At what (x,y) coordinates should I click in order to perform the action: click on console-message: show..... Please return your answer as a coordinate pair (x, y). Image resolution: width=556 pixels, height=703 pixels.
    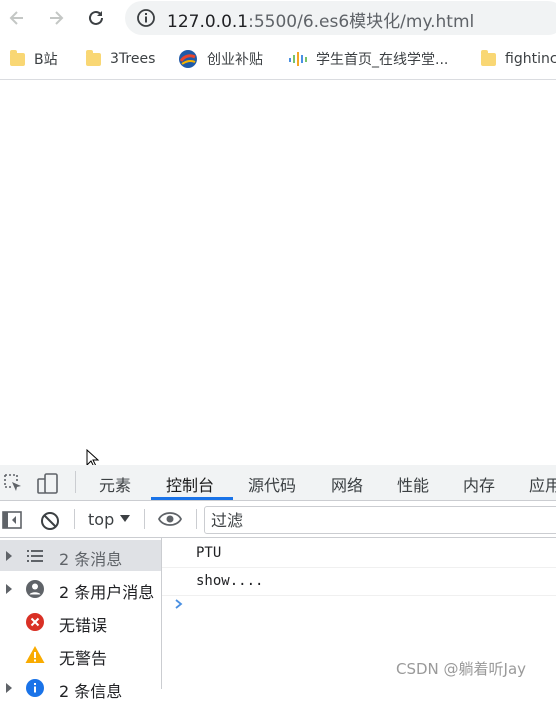
    Looking at the image, I should click on (359, 582).